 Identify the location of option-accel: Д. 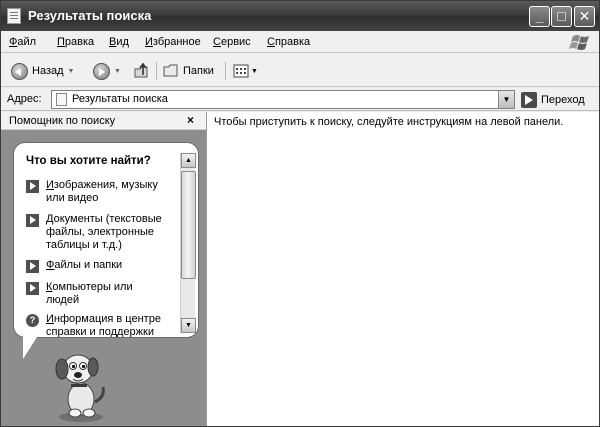
(50, 219).